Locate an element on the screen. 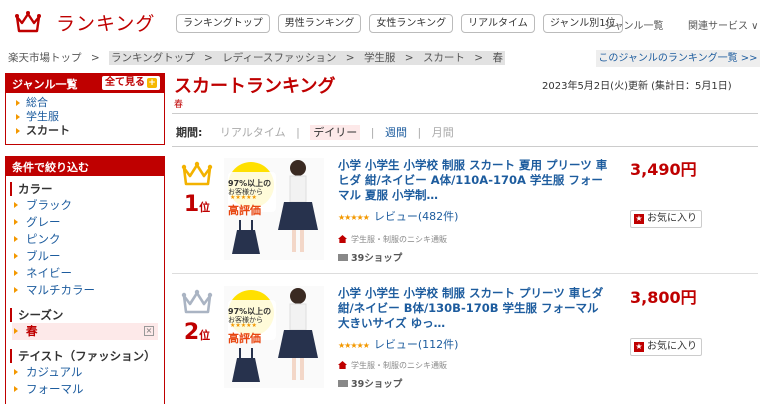  taste-formal: フォーマル is located at coordinates (85, 389).